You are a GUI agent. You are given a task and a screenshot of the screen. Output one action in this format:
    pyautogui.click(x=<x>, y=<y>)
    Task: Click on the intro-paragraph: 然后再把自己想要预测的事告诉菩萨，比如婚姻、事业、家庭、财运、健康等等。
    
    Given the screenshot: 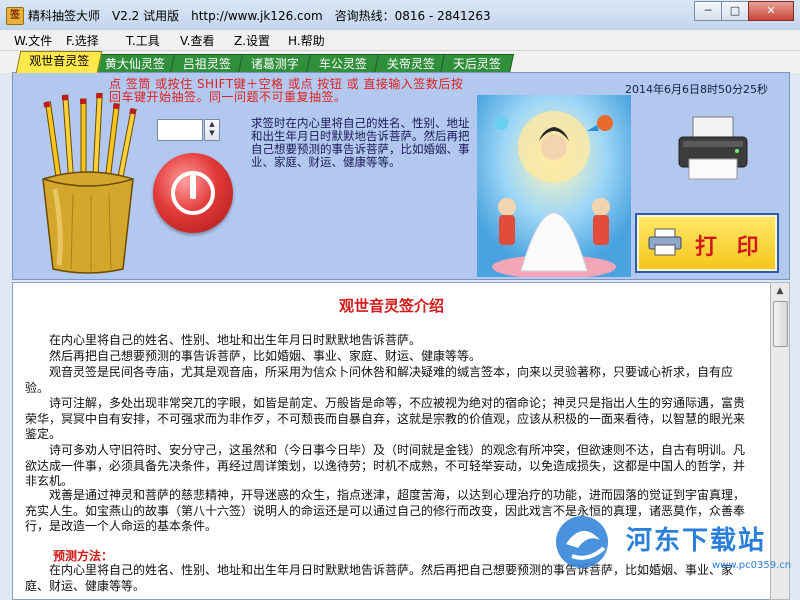 What is the action you would take?
    pyautogui.click(x=265, y=356)
    